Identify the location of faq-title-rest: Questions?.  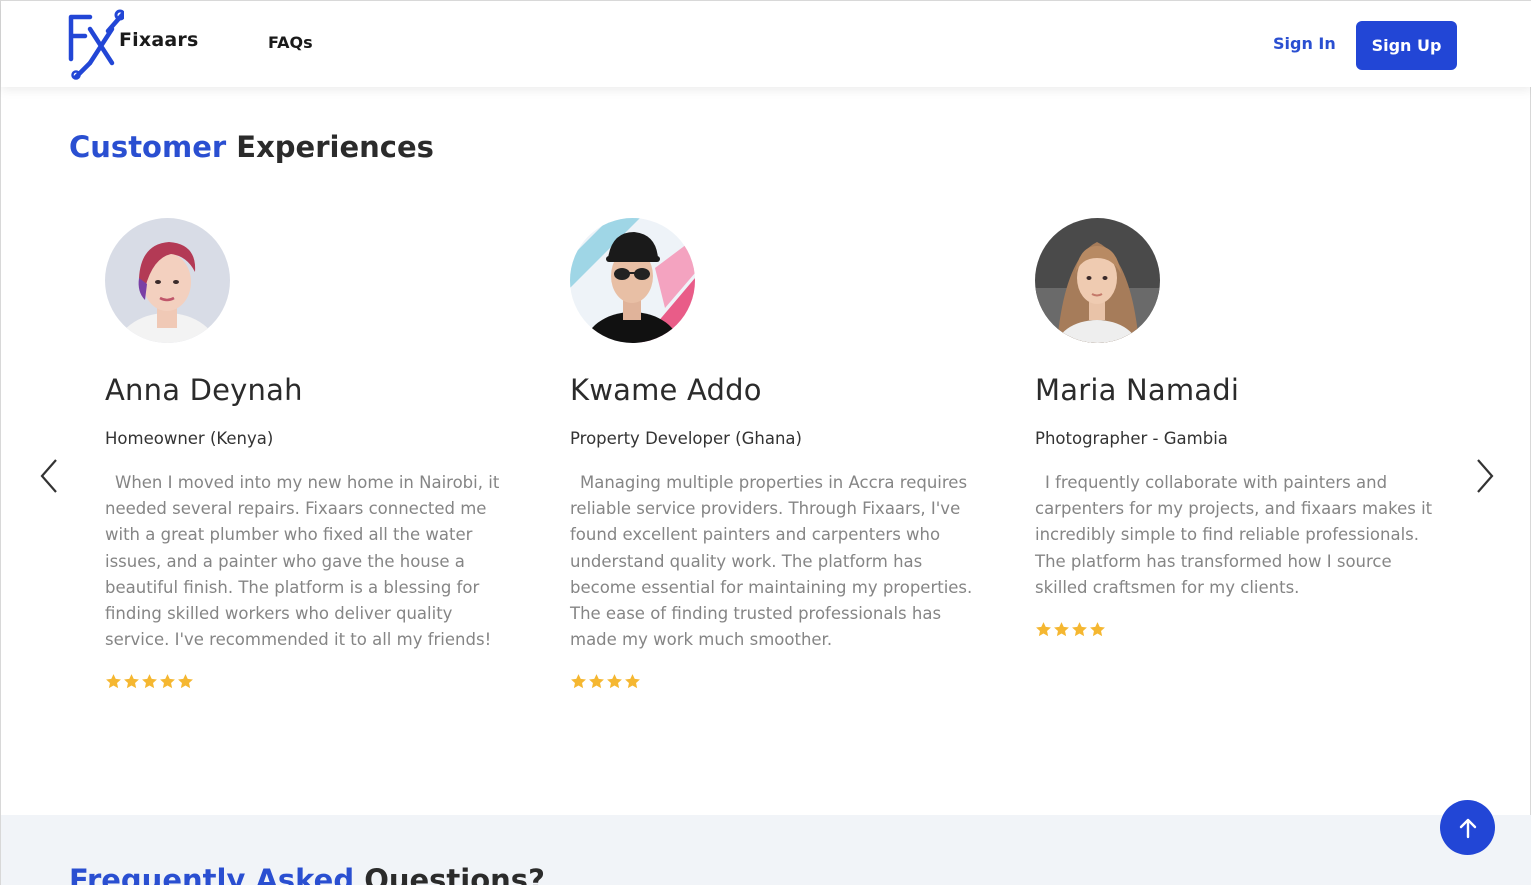
(454, 874).